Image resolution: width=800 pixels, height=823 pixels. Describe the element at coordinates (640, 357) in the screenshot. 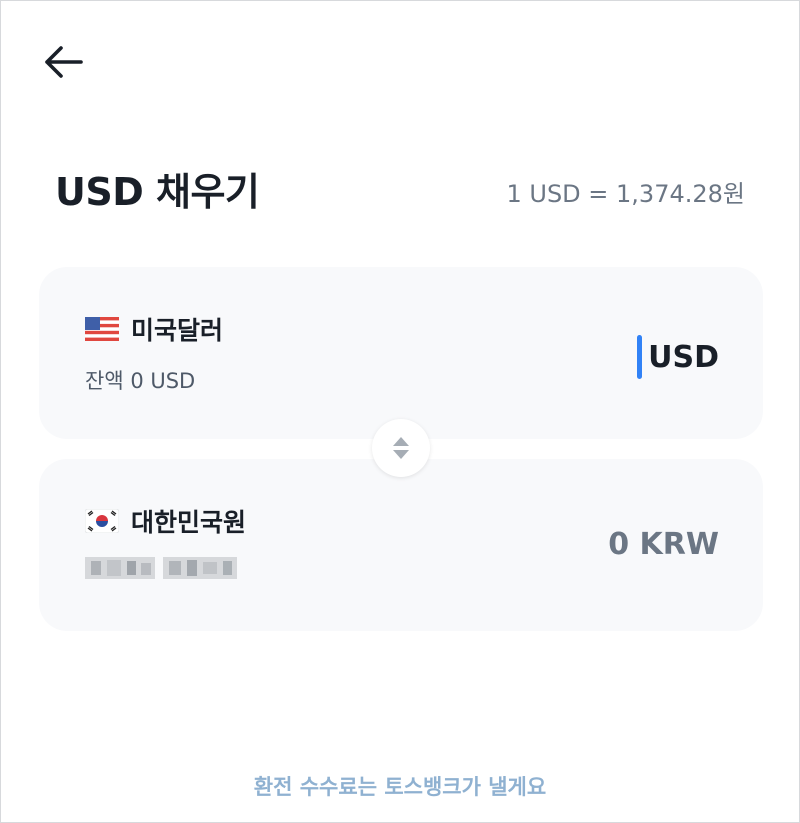

I see `text-caret` at that location.